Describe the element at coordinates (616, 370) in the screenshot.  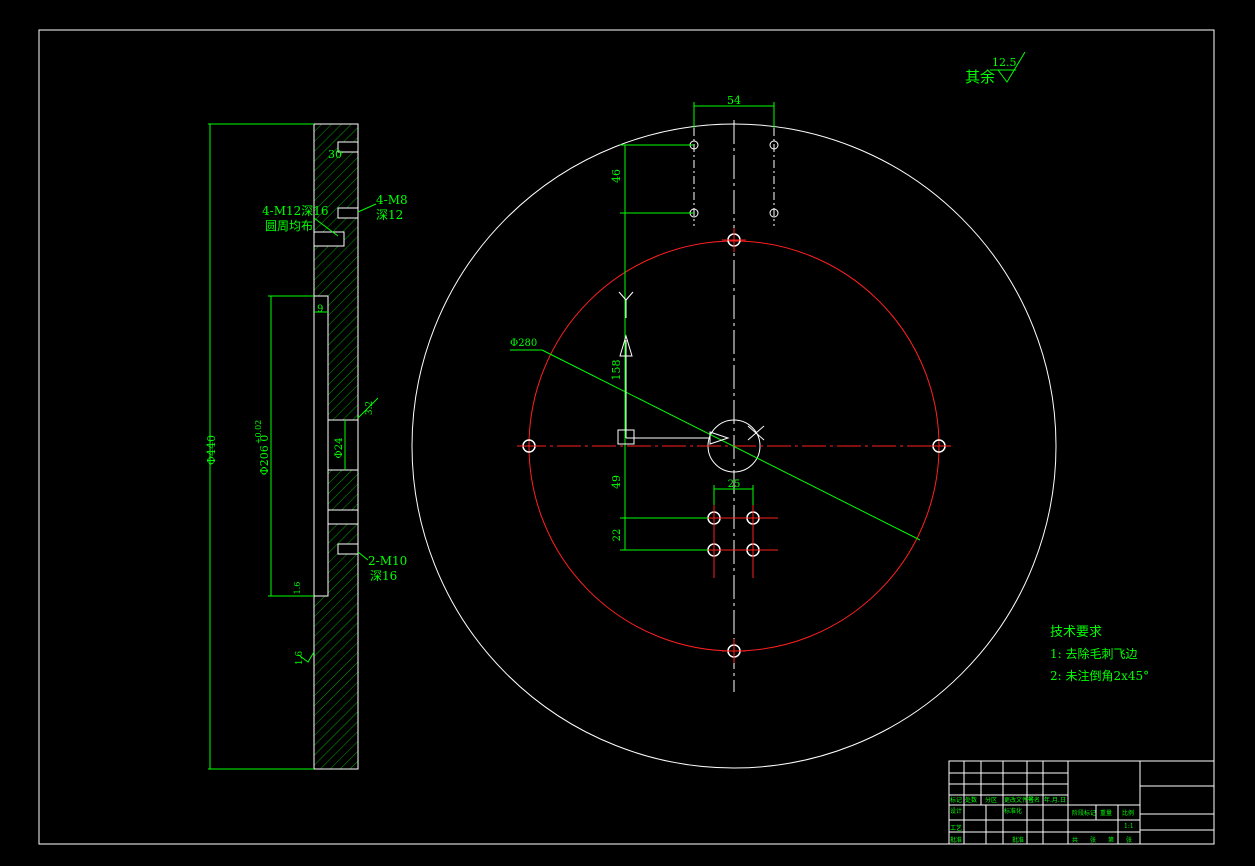
I see `dim-vertical: 158` at that location.